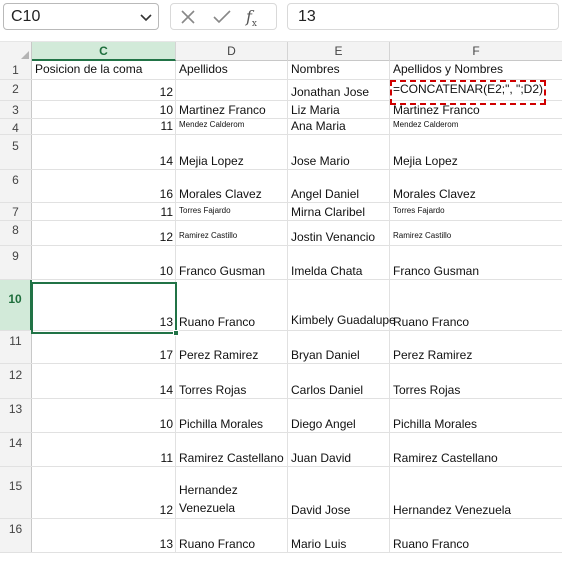 The image size is (562, 562). What do you see at coordinates (476, 152) in the screenshot?
I see `cell-f5: Mejia Lopez` at bounding box center [476, 152].